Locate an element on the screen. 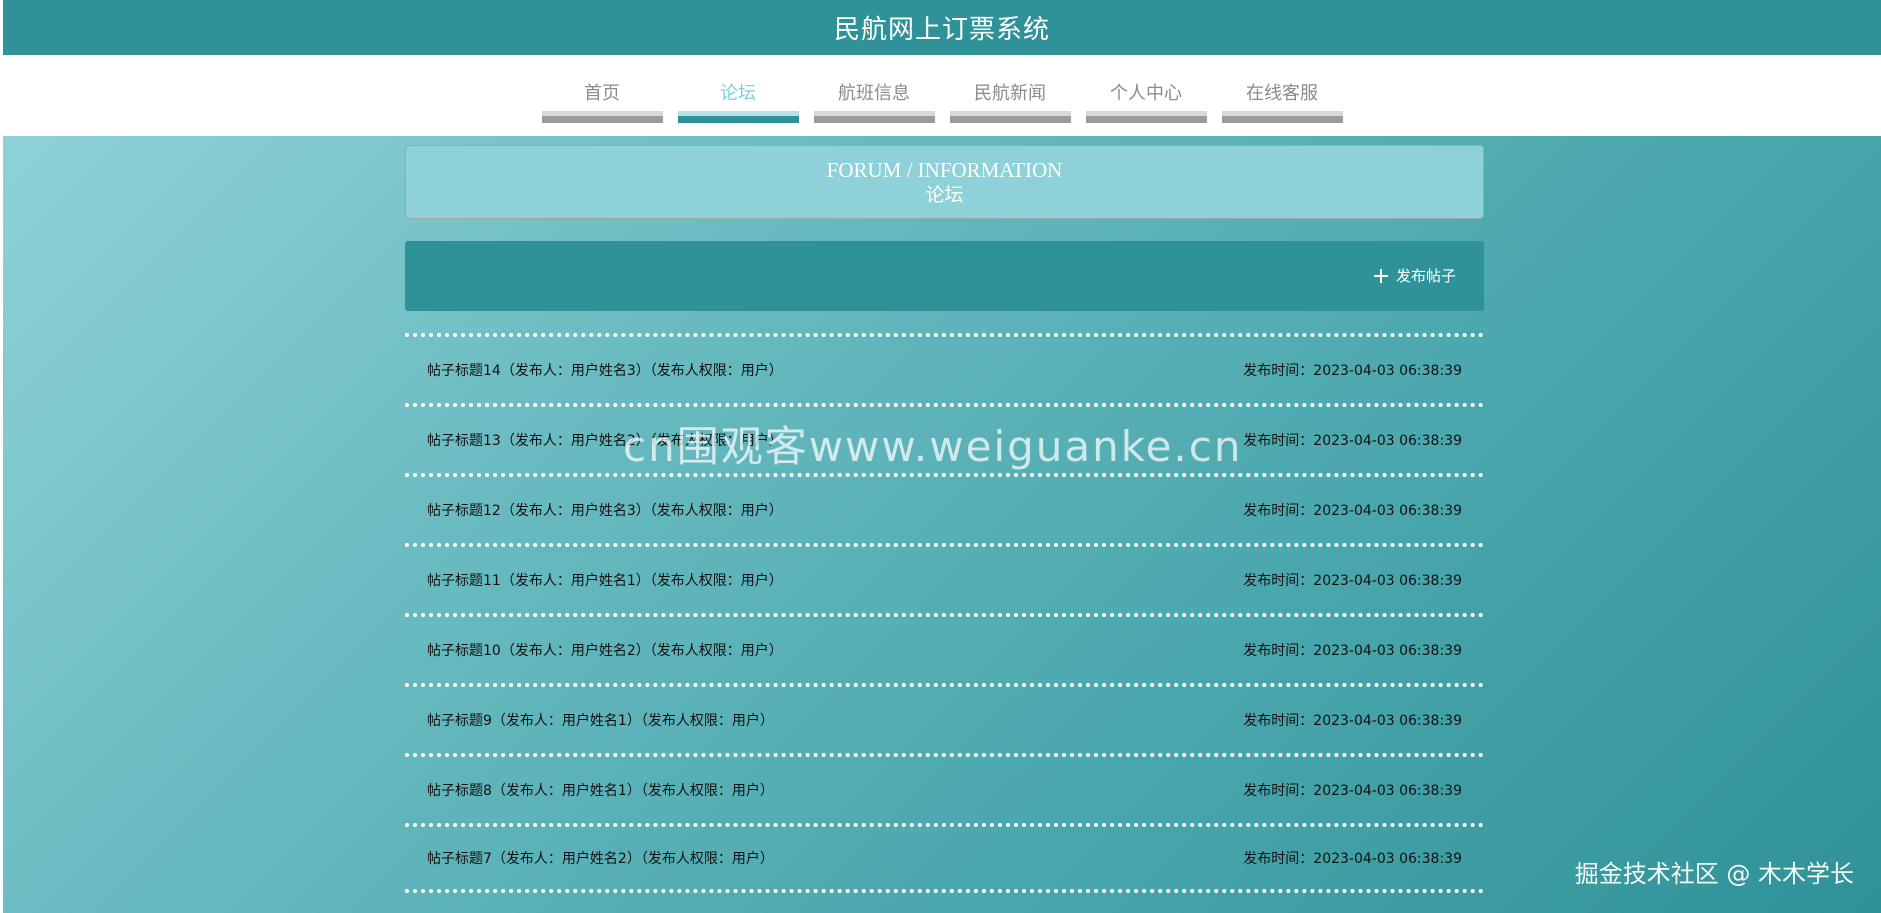  plus-icon is located at coordinates (1380, 275).